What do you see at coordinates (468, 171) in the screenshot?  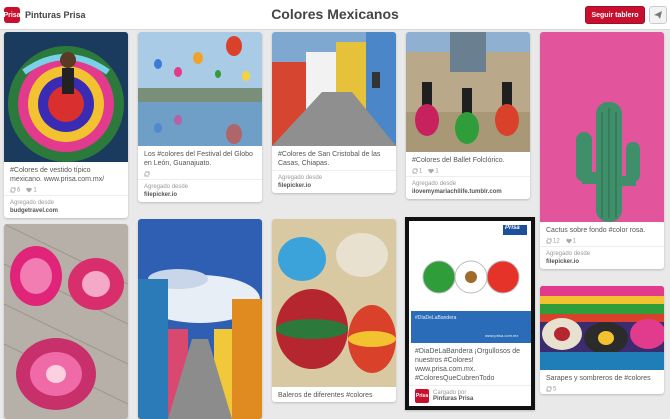 I see `pin-stats: 1 1` at bounding box center [468, 171].